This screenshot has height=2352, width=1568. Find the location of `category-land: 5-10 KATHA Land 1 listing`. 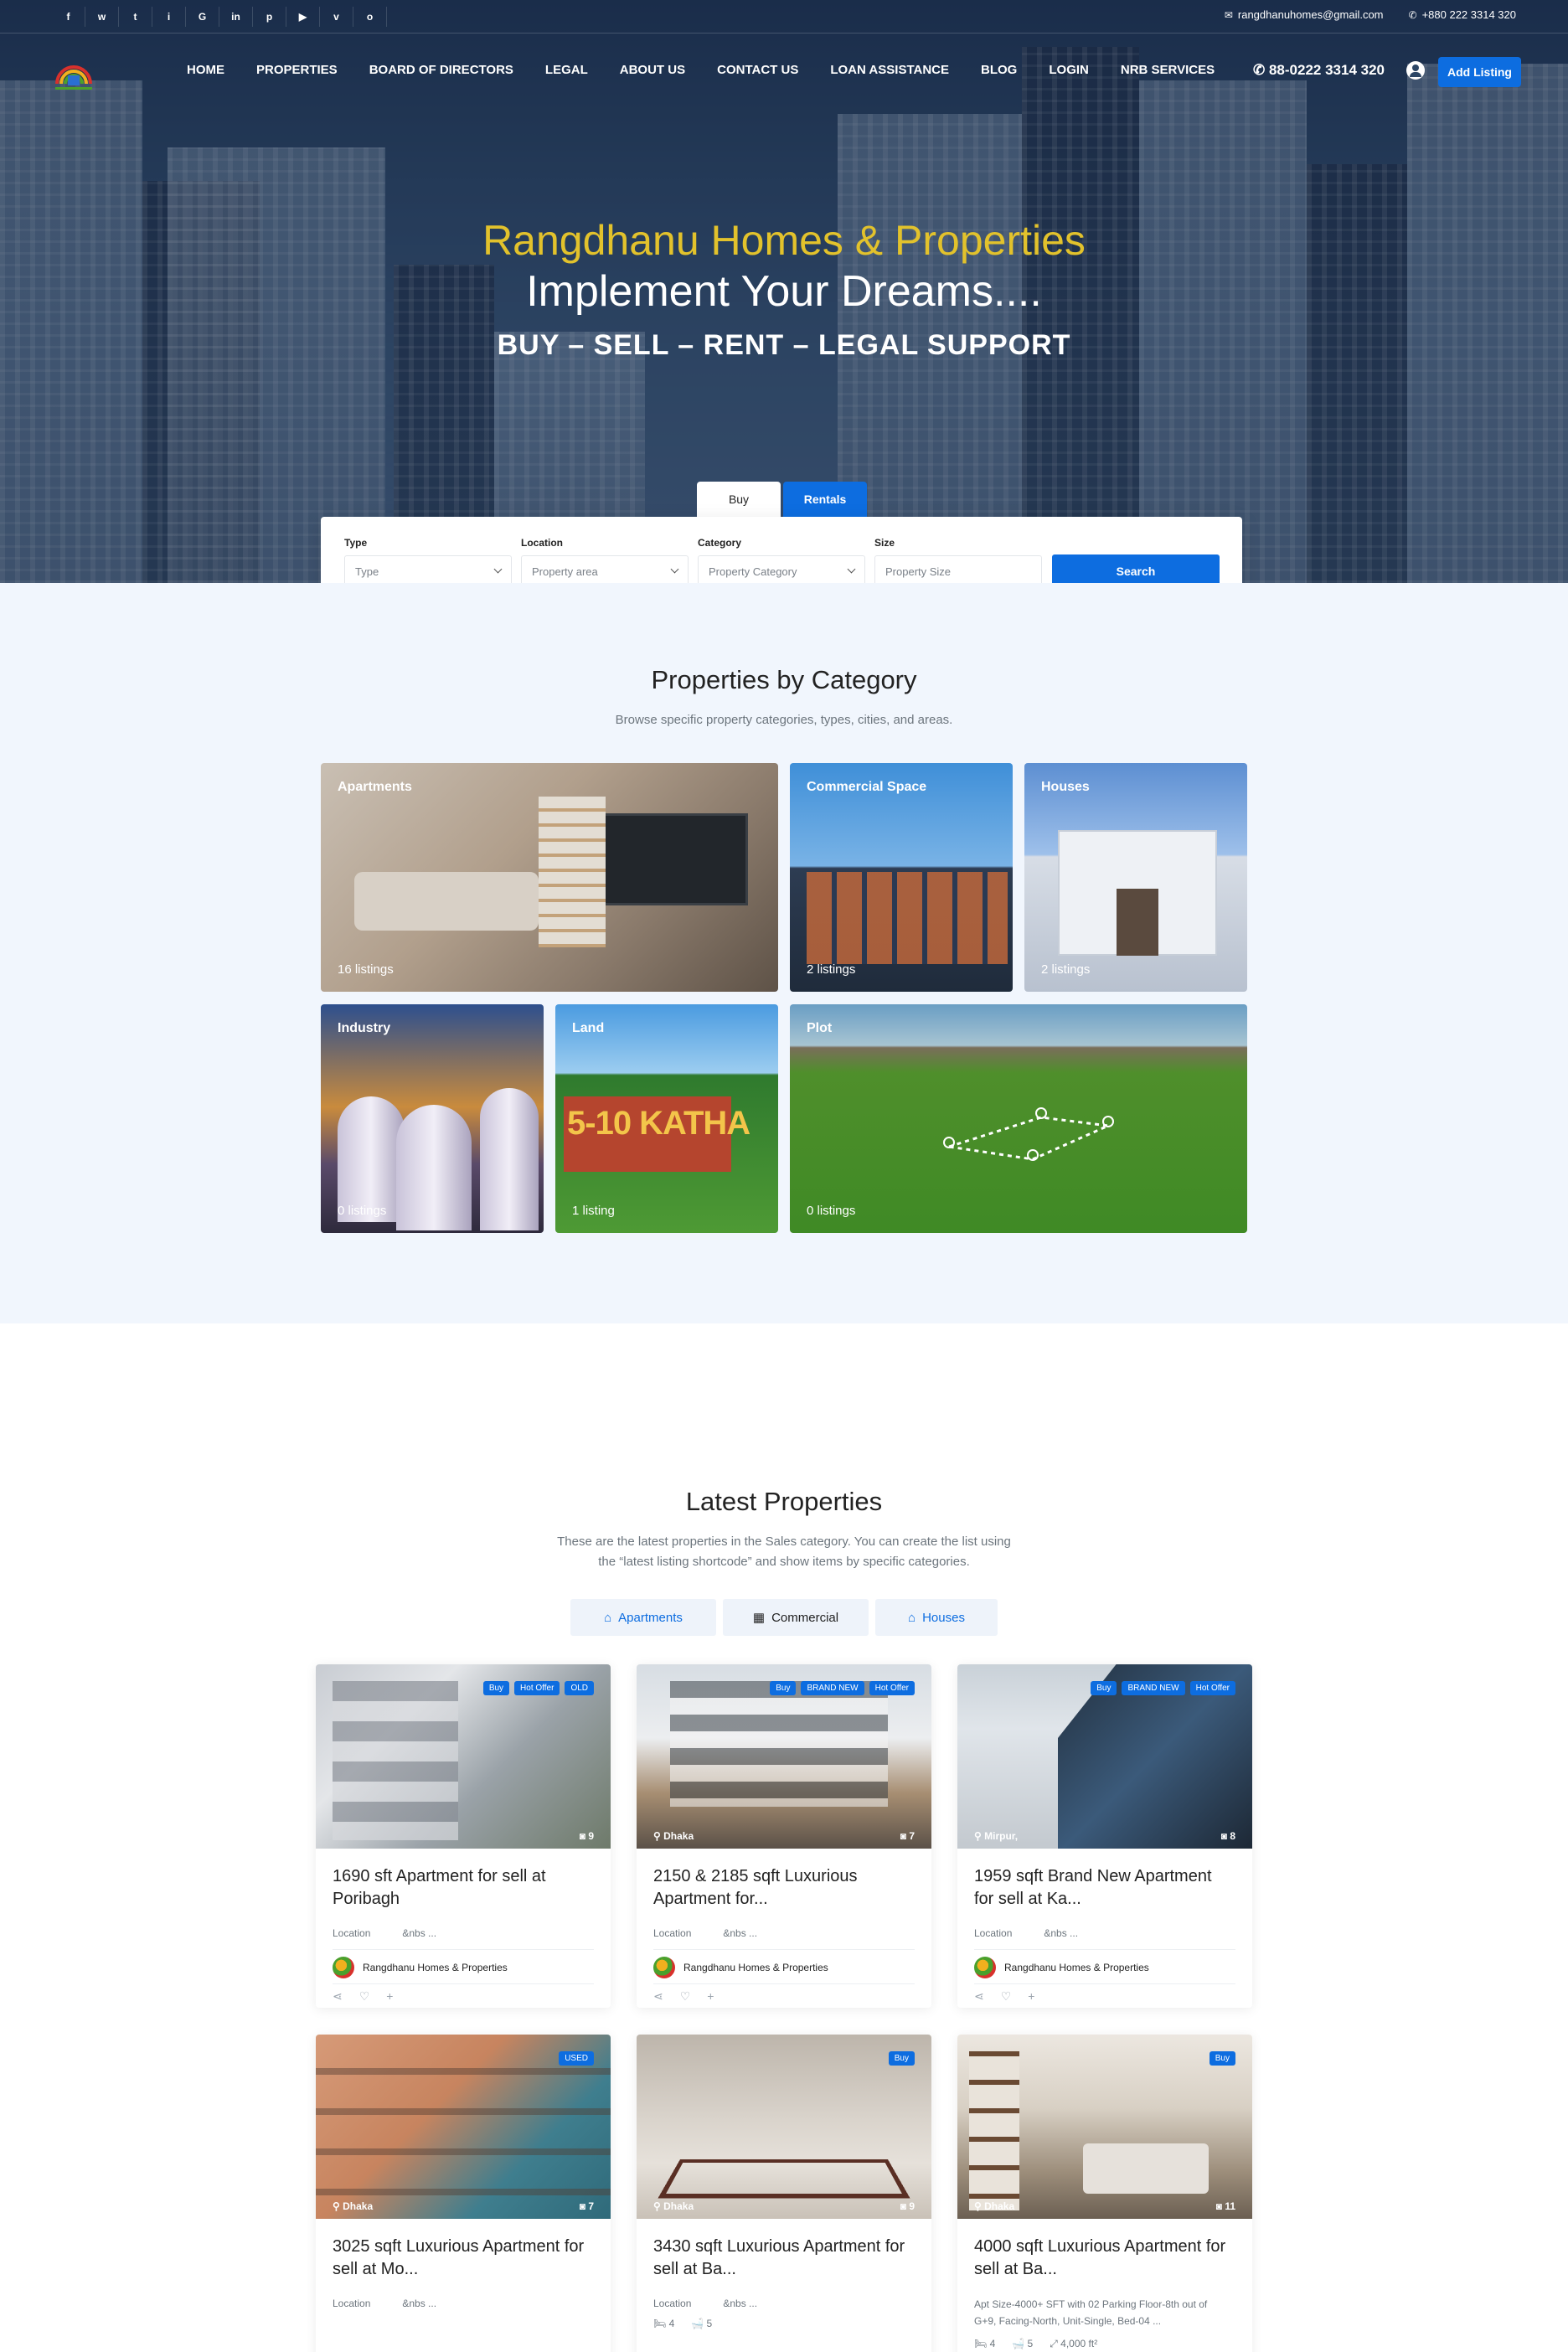

category-land: 5-10 KATHA Land 1 listing is located at coordinates (667, 1119).